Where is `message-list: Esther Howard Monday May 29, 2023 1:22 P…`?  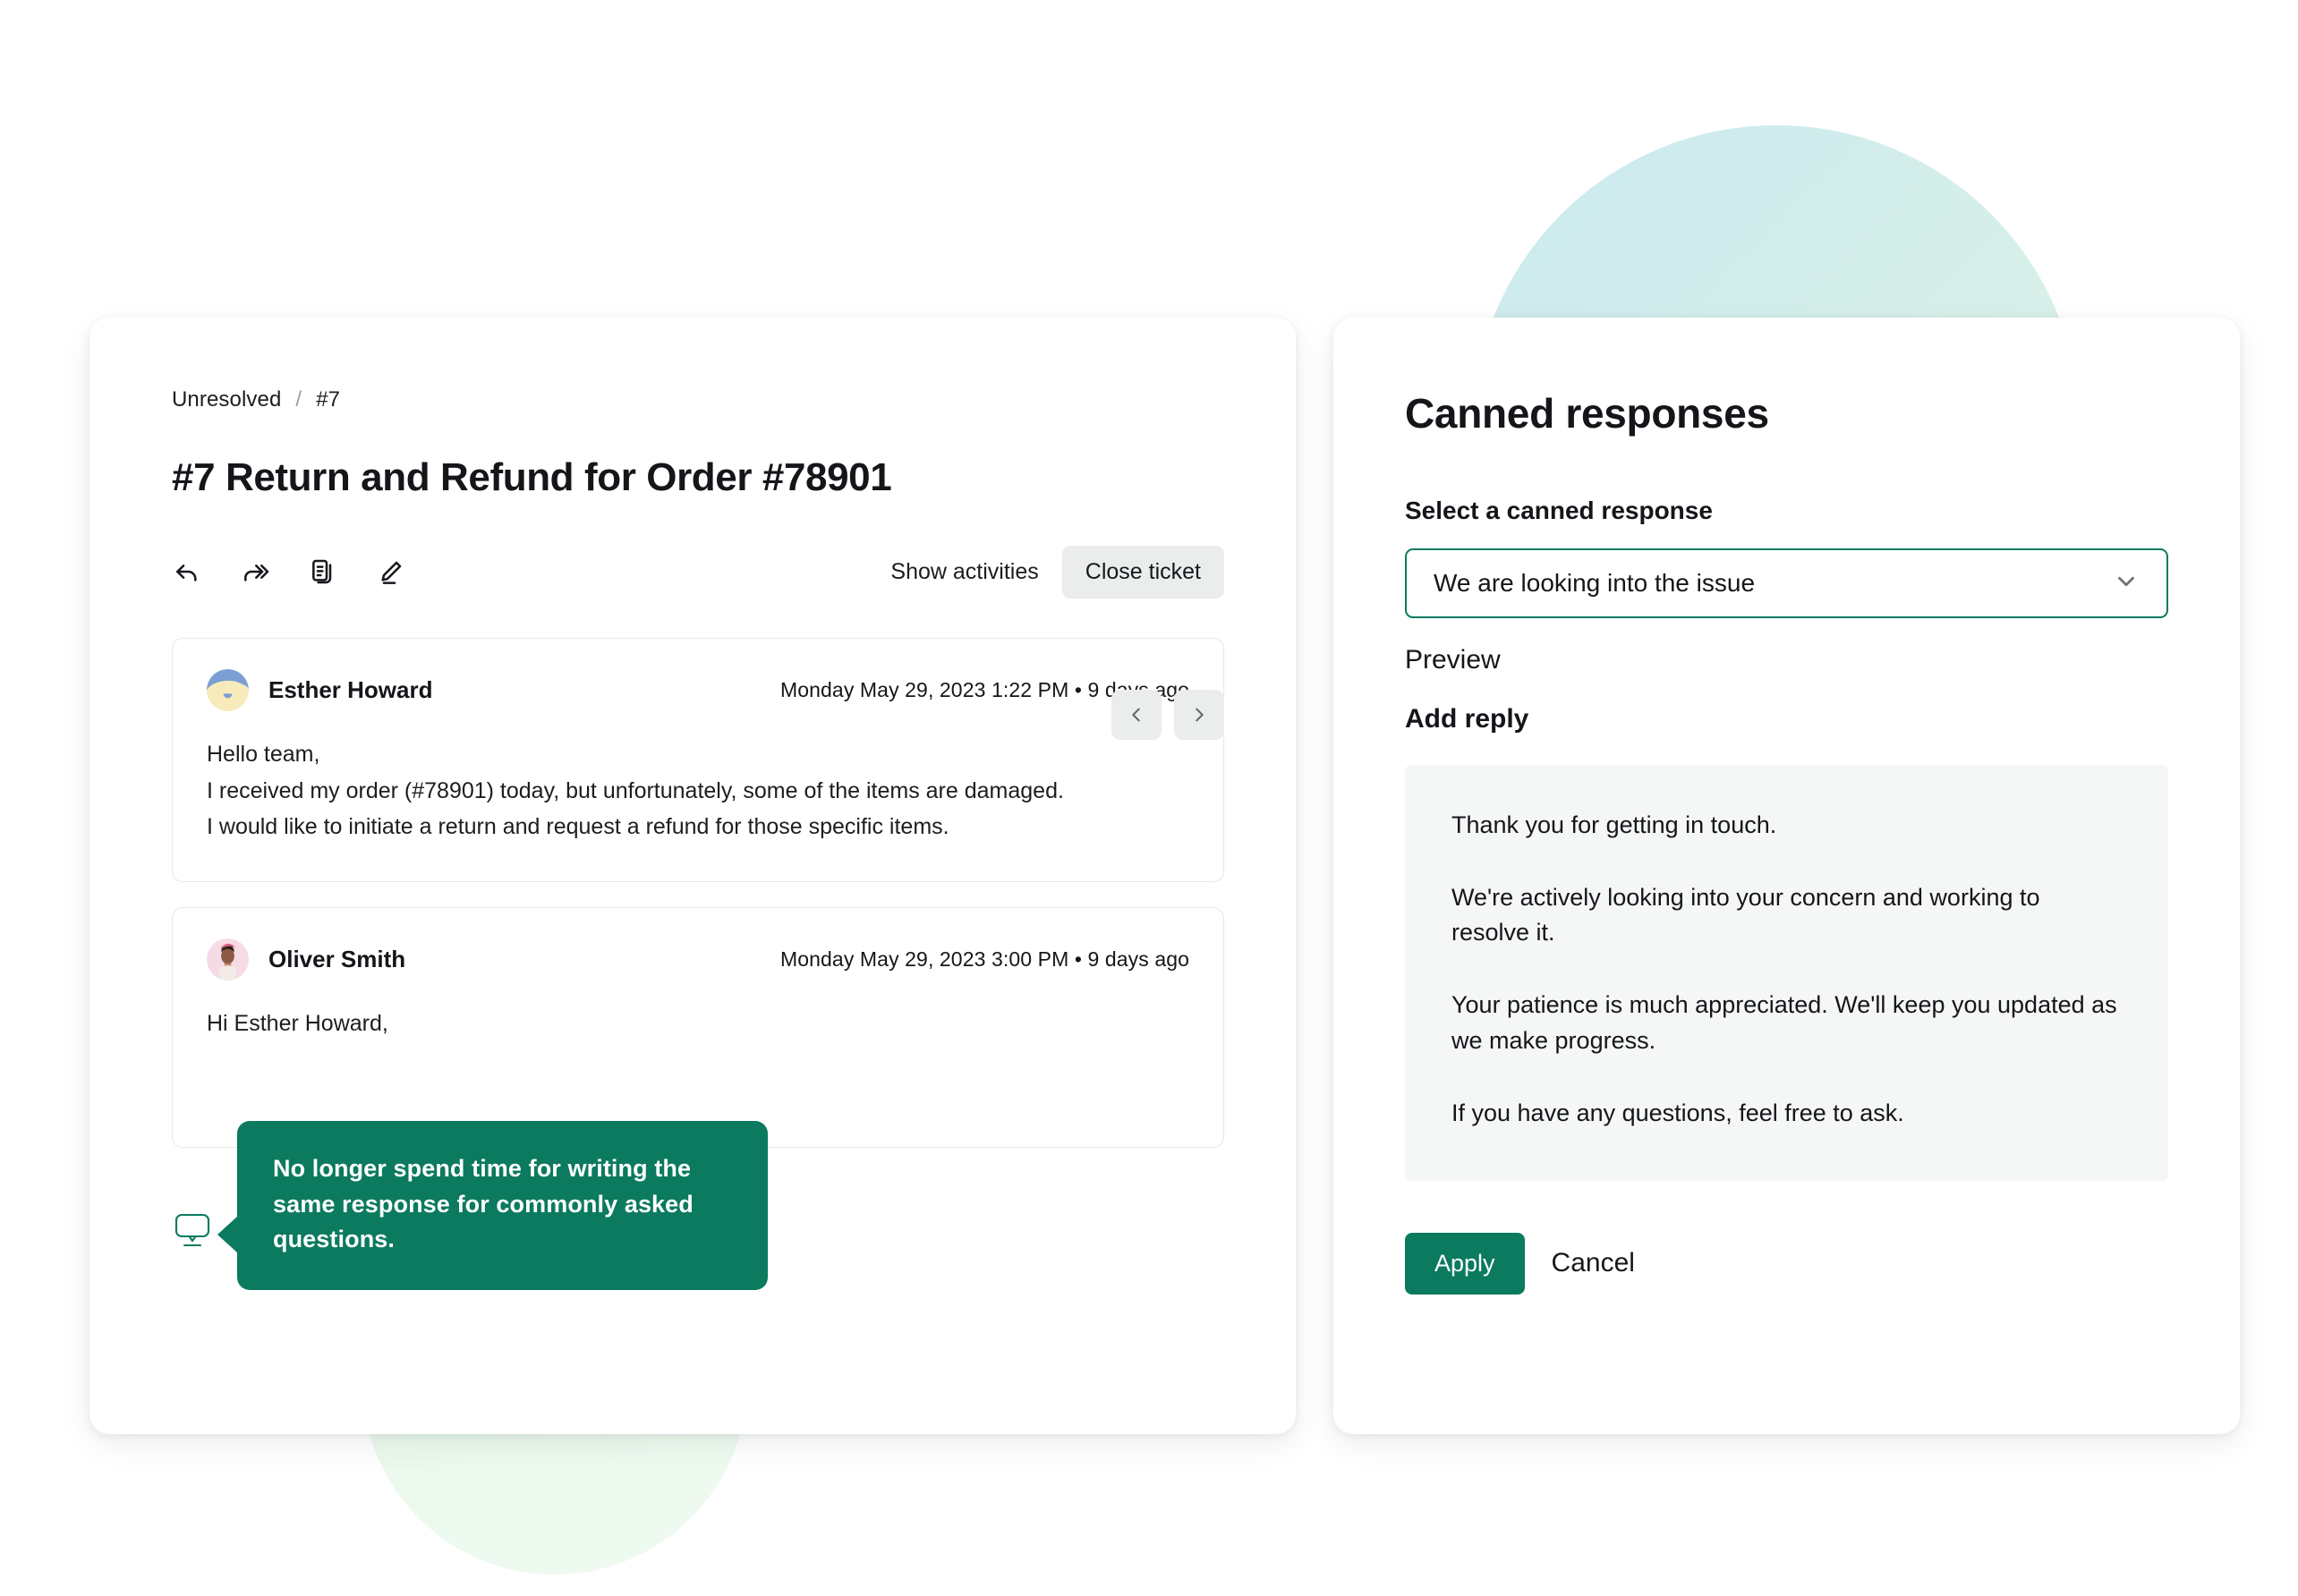 message-list: Esther Howard Monday May 29, 2023 1:22 P… is located at coordinates (698, 893).